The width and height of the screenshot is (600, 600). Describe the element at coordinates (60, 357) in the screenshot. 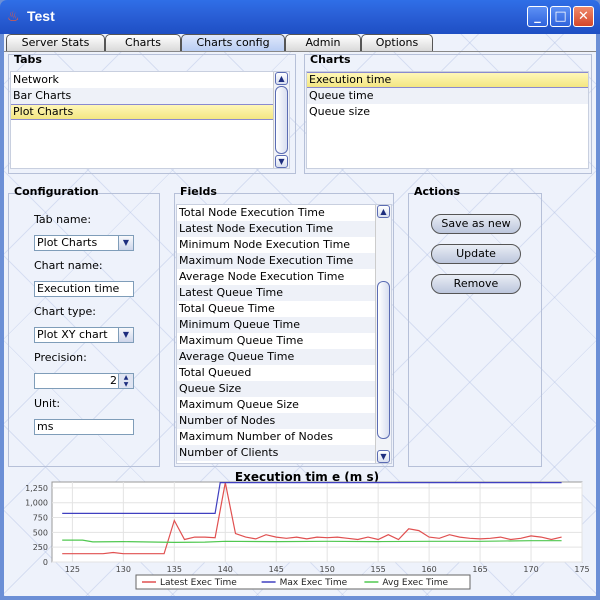

I see `precision-label: Precision:` at that location.